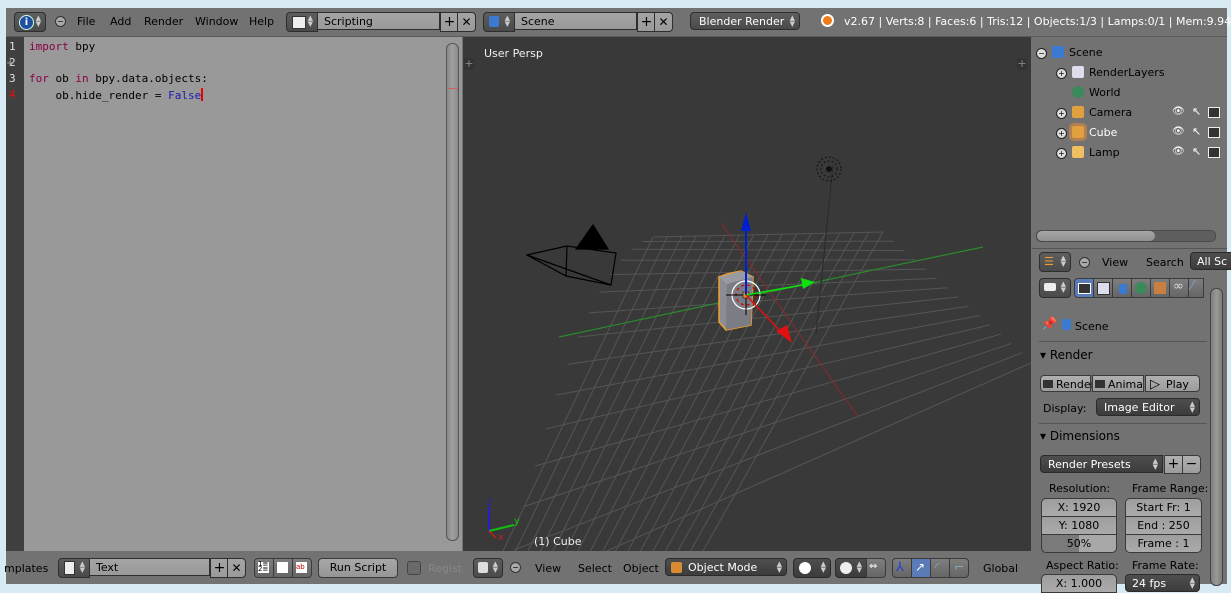 The height and width of the screenshot is (593, 1231). What do you see at coordinates (959, 568) in the screenshot?
I see `scale-manipulator-toggle: ⌐` at bounding box center [959, 568].